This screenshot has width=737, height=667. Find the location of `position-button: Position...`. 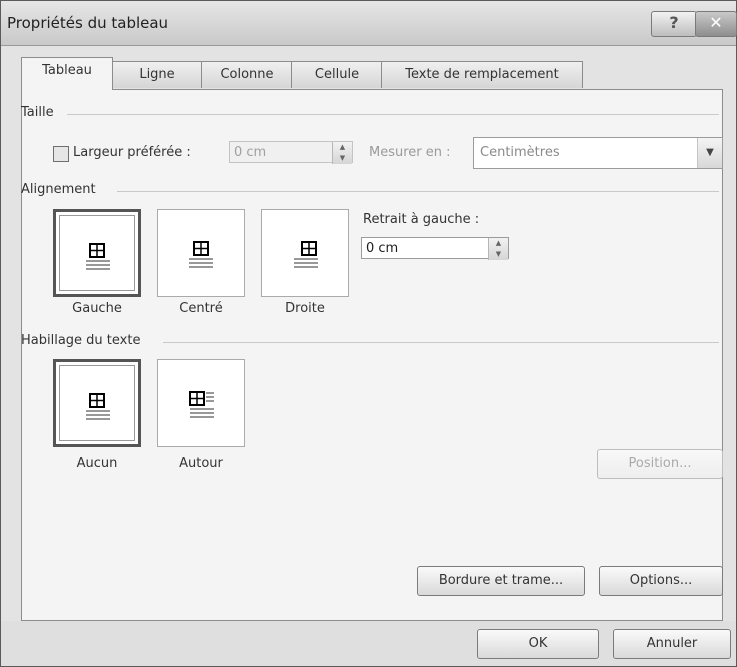

position-button: Position... is located at coordinates (660, 464).